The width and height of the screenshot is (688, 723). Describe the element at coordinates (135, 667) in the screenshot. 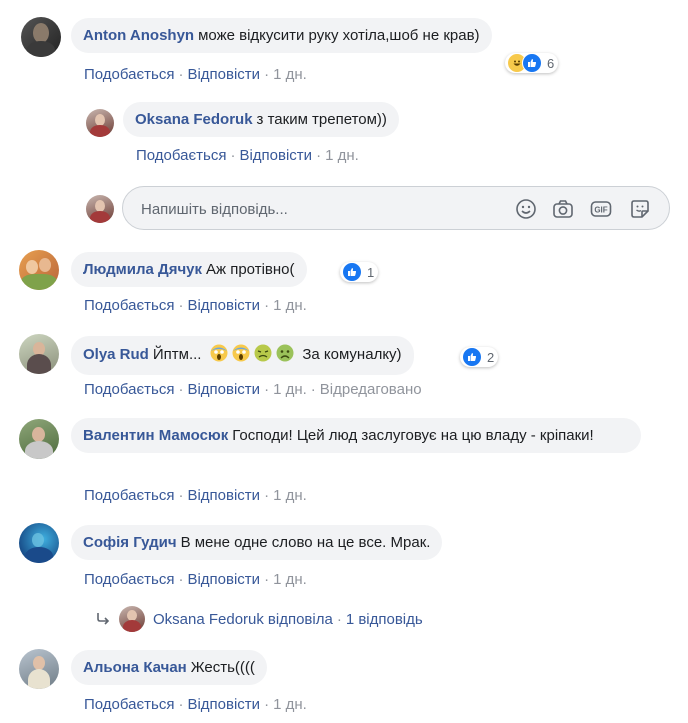

I see `comment-author: Альона Качан` at that location.